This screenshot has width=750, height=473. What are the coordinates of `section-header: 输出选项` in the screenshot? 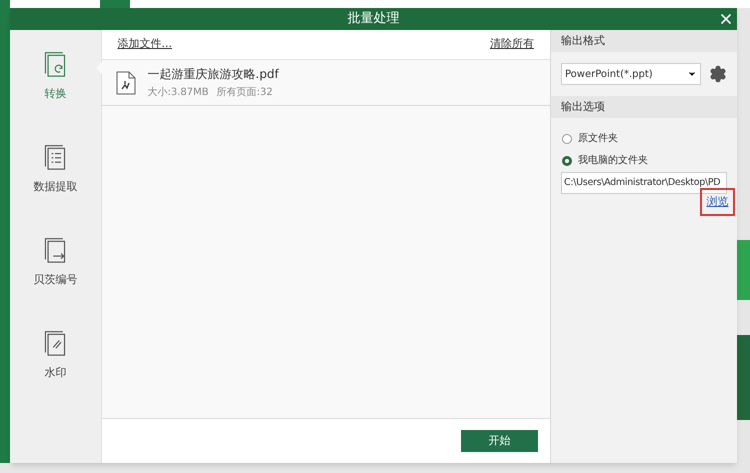 It's located at (644, 107).